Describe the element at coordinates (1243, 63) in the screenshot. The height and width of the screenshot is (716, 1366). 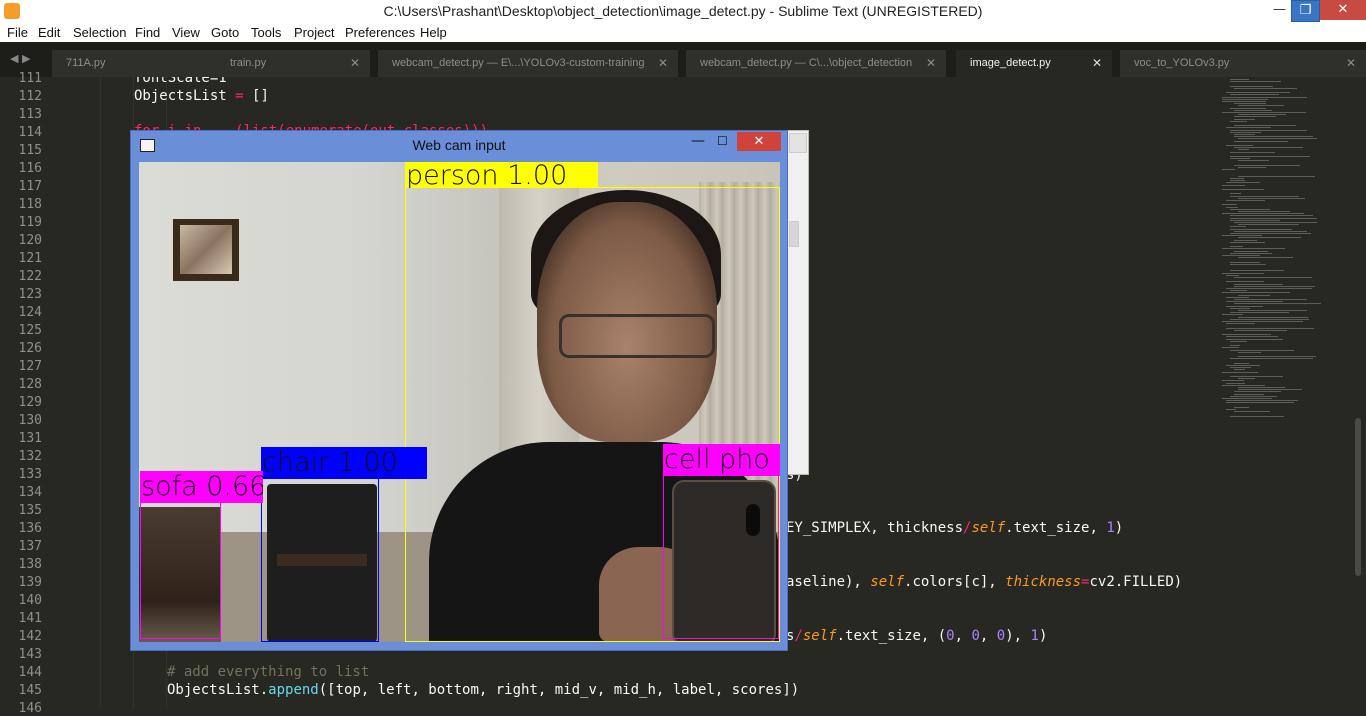
I see `tab-voc-to-yolov3: voc_to_YOLOv3.py ✕` at that location.